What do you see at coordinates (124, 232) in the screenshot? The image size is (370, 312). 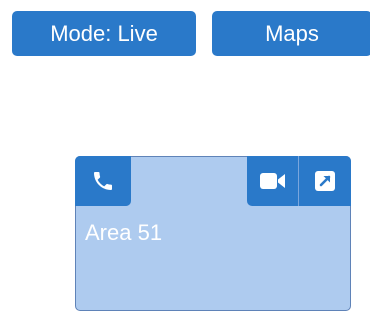 I see `tile-title: Area 51` at bounding box center [124, 232].